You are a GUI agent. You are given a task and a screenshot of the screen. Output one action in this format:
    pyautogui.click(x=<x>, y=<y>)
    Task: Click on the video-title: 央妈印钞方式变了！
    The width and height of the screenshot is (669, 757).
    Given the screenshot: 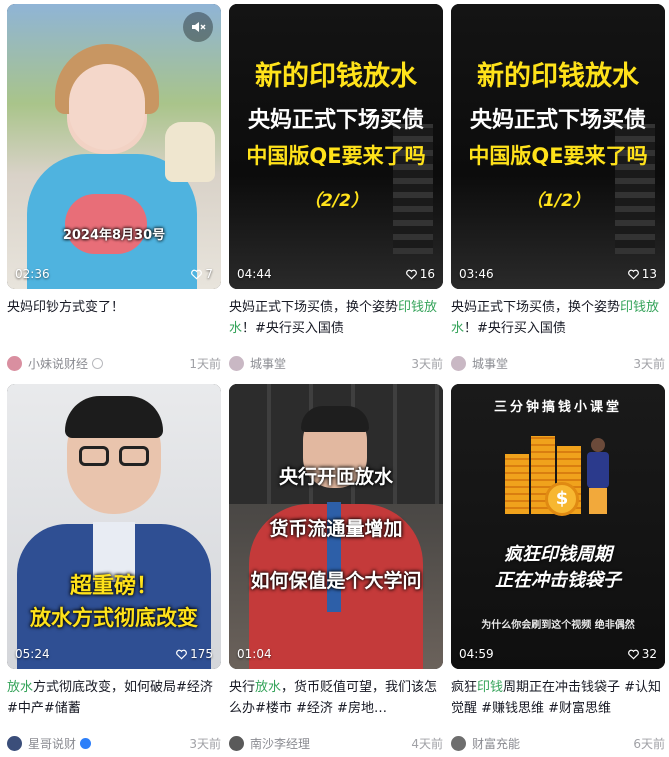 What is the action you would take?
    pyautogui.click(x=114, y=319)
    